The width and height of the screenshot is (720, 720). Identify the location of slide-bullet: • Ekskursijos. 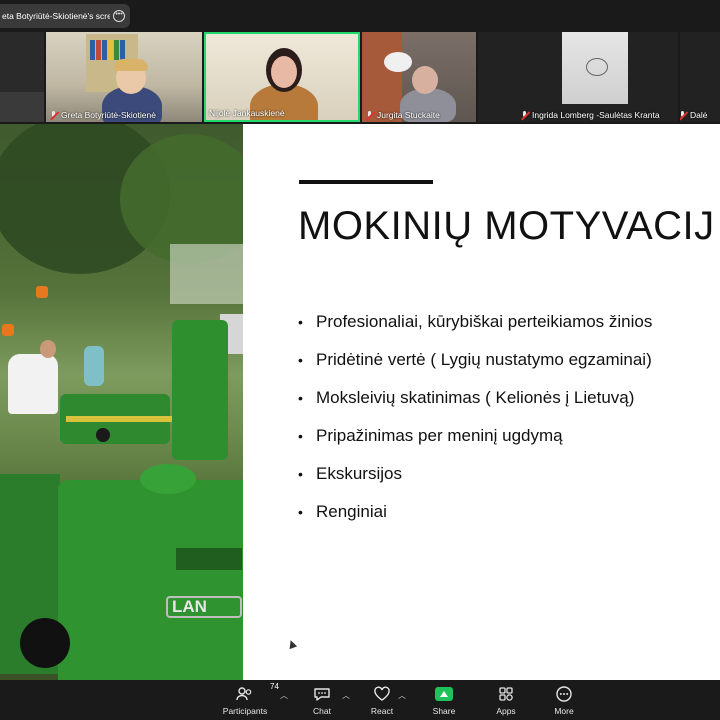
(350, 473).